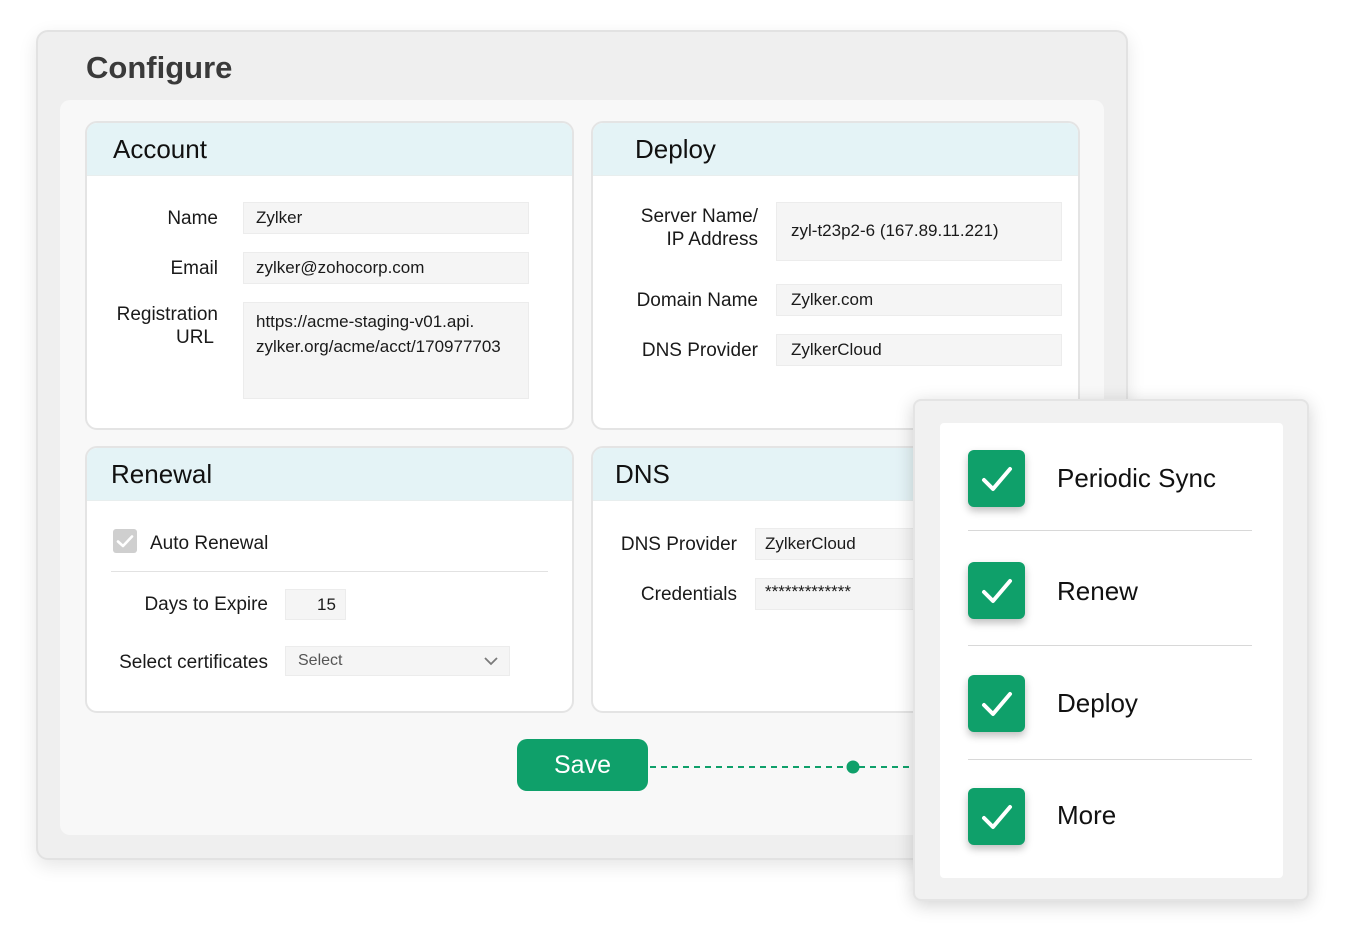 This screenshot has height=930, width=1346. Describe the element at coordinates (193, 662) in the screenshot. I see `select-certificates-label: Select certificates` at that location.